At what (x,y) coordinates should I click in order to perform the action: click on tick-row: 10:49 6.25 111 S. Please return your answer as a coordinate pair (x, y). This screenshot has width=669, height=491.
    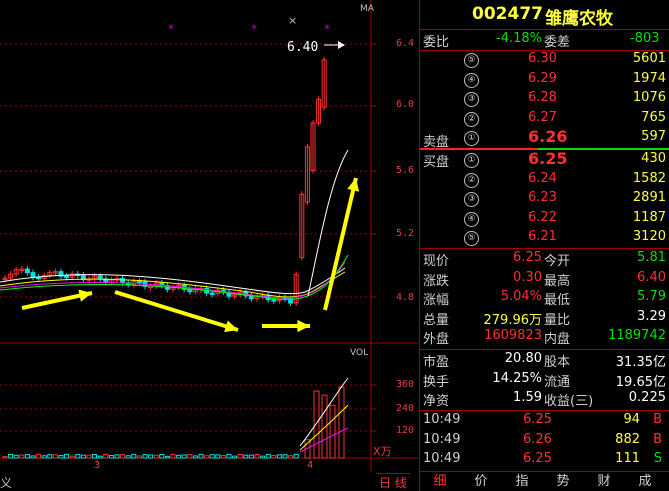
    Looking at the image, I should click on (544, 461).